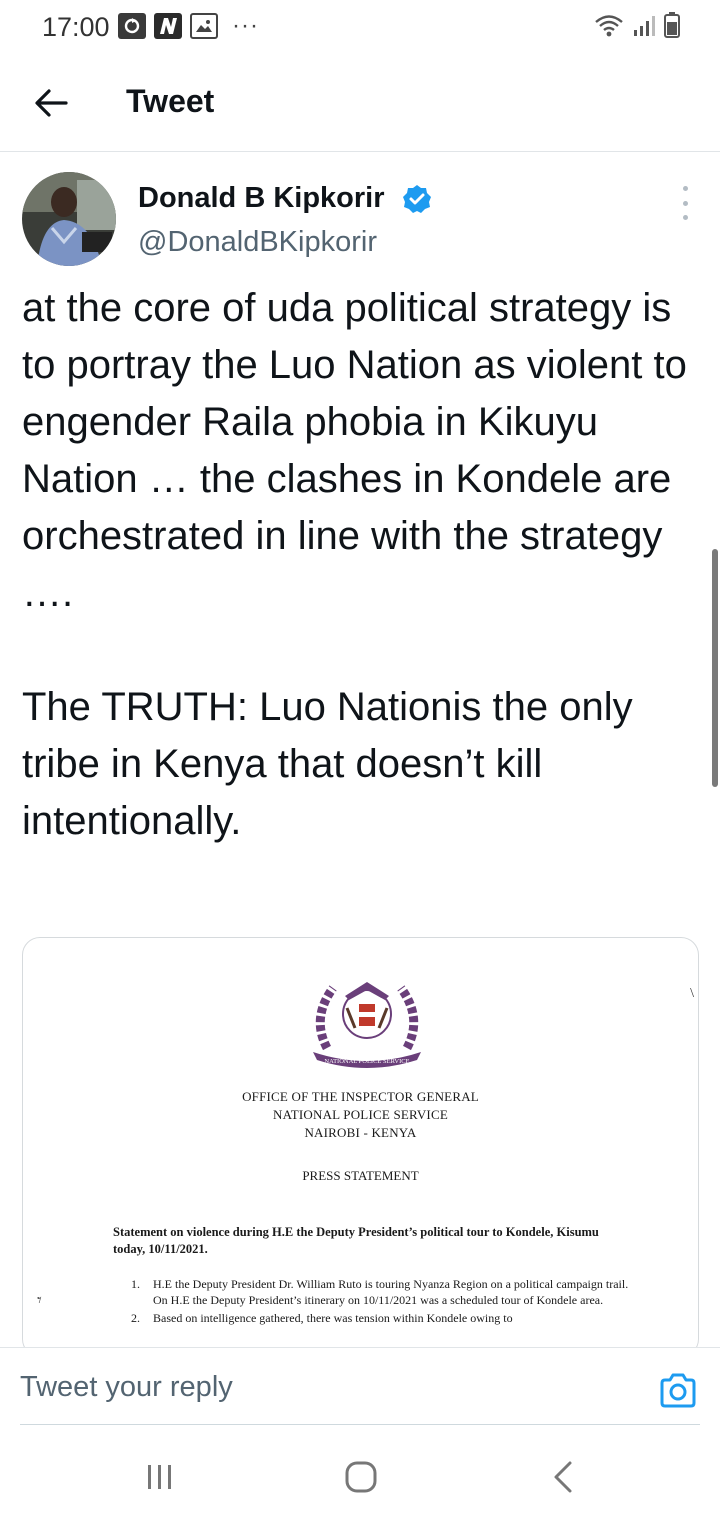 The height and width of the screenshot is (1520, 720). What do you see at coordinates (367, 1025) in the screenshot?
I see `police-emblem-icon: NATIONAL POLICE SERVICE` at bounding box center [367, 1025].